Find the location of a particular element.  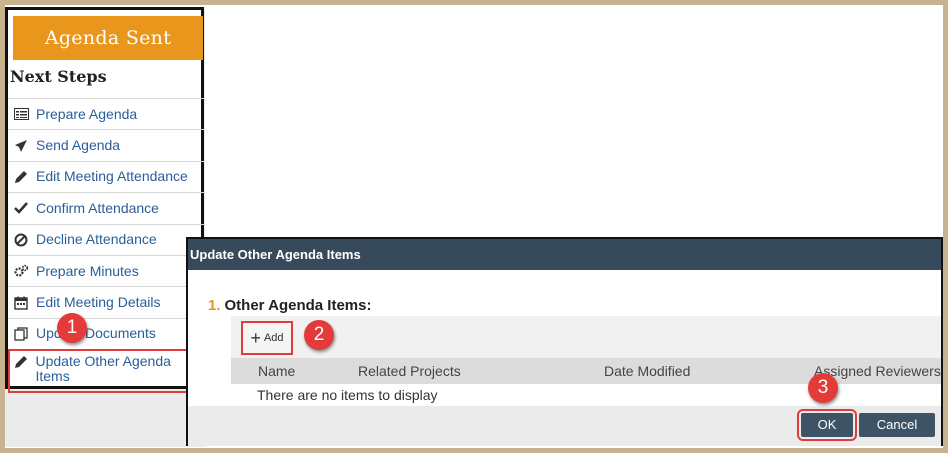

step-decline-attendance: Decline Attendance is located at coordinates (106, 239).